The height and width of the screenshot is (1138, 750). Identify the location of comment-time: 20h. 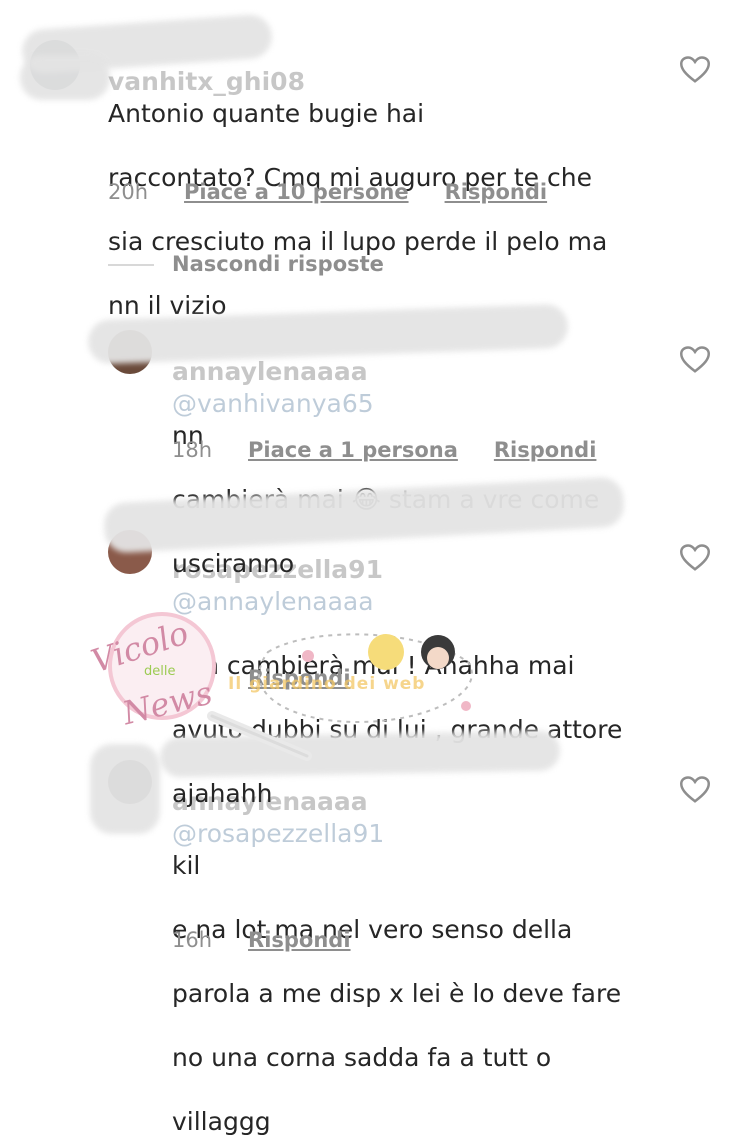
(128, 192).